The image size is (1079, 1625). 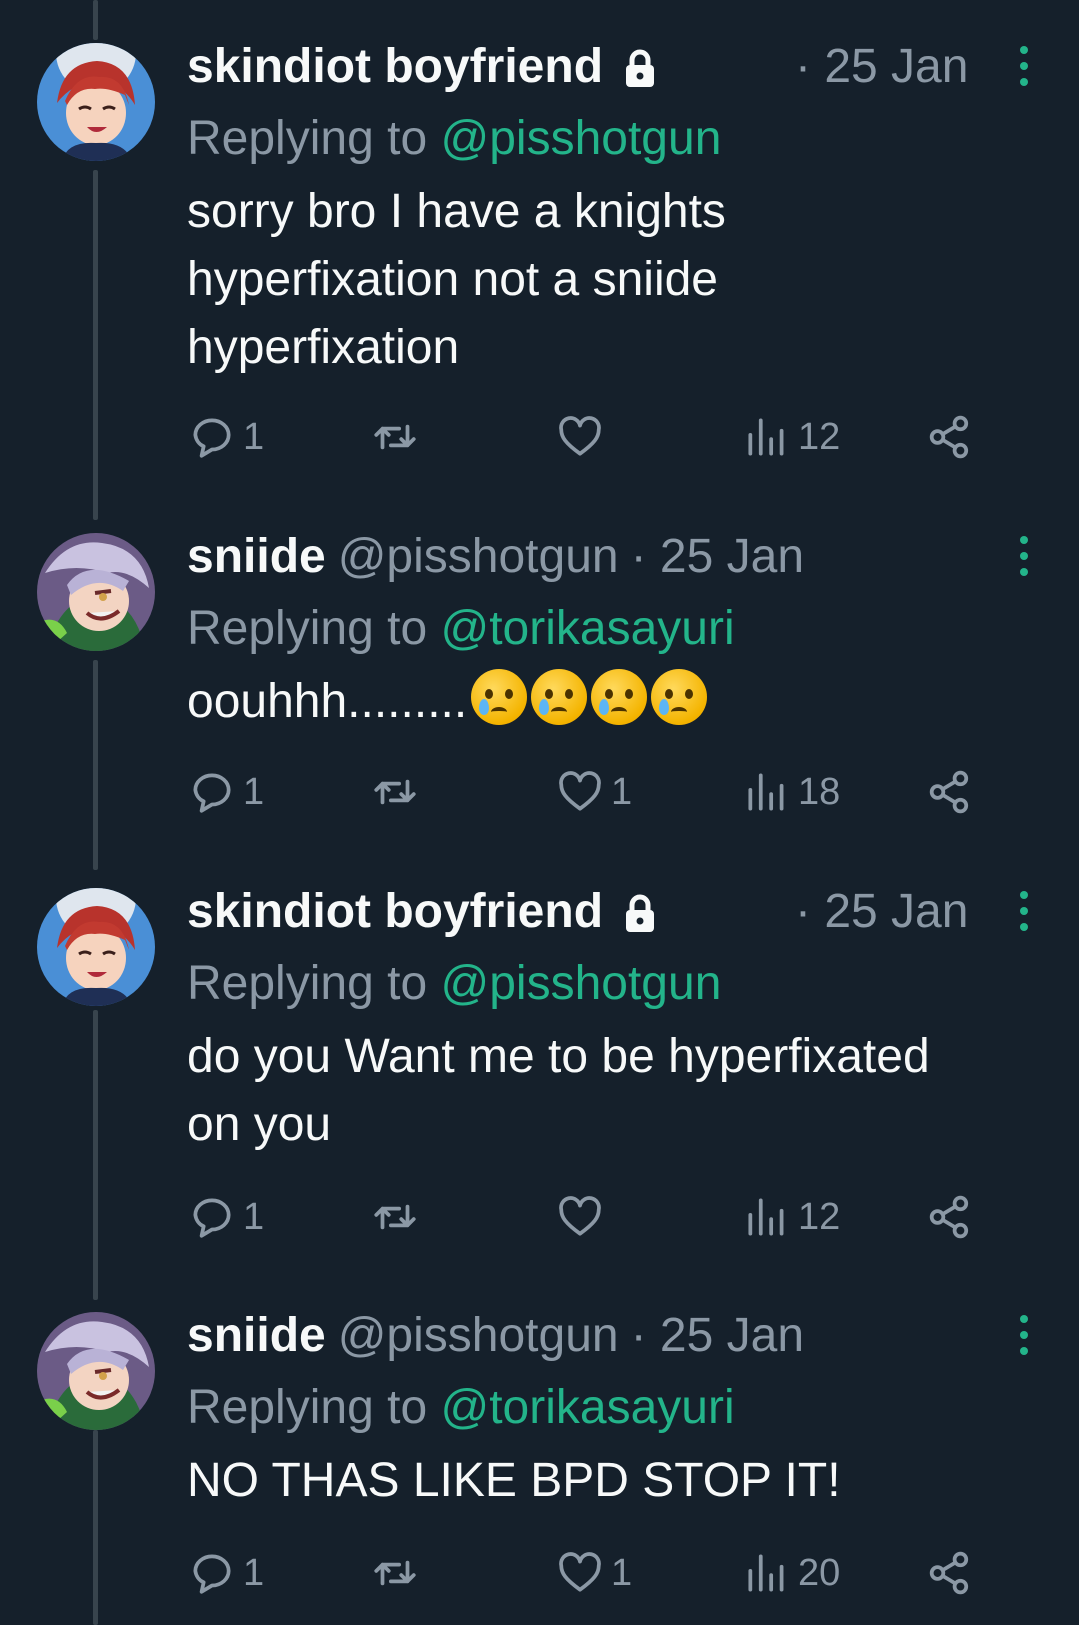 I want to click on tweet-text-line: hyperfixation not a sniide, so click(x=452, y=279).